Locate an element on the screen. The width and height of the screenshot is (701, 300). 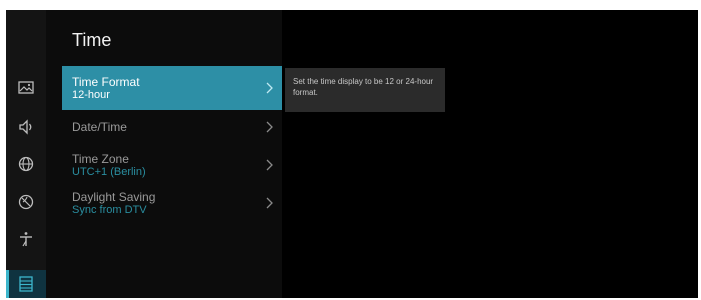
rail-item-channels is located at coordinates (26, 202).